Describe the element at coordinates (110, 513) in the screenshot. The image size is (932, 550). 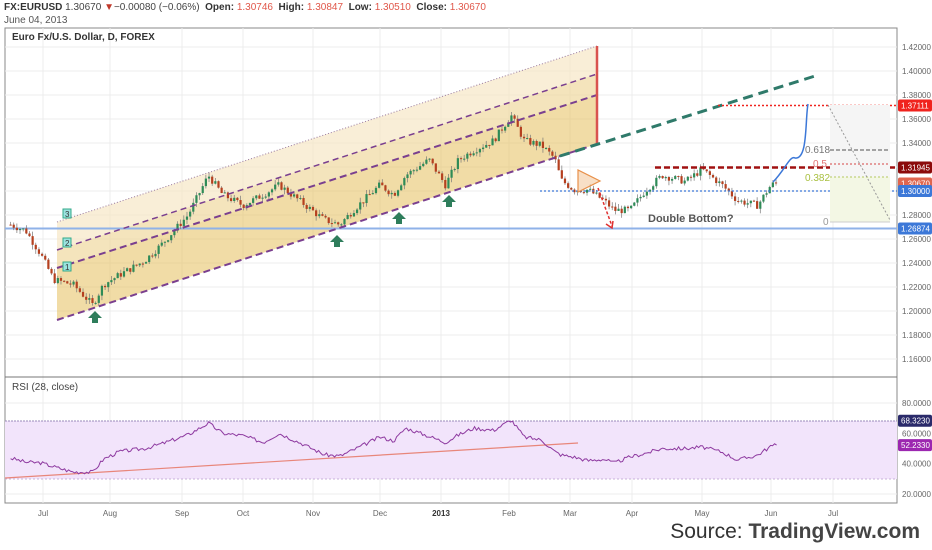
I see `x-tick-label: Aug` at that location.